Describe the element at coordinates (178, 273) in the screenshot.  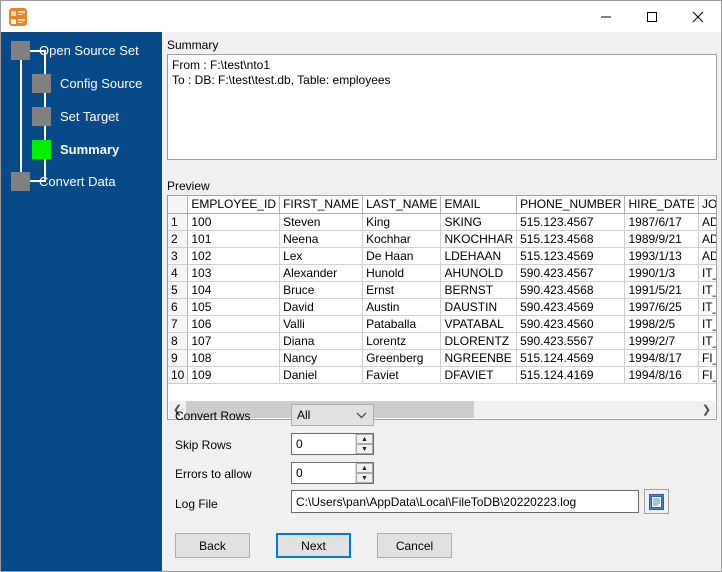
I see `cell-rownum: 4` at that location.